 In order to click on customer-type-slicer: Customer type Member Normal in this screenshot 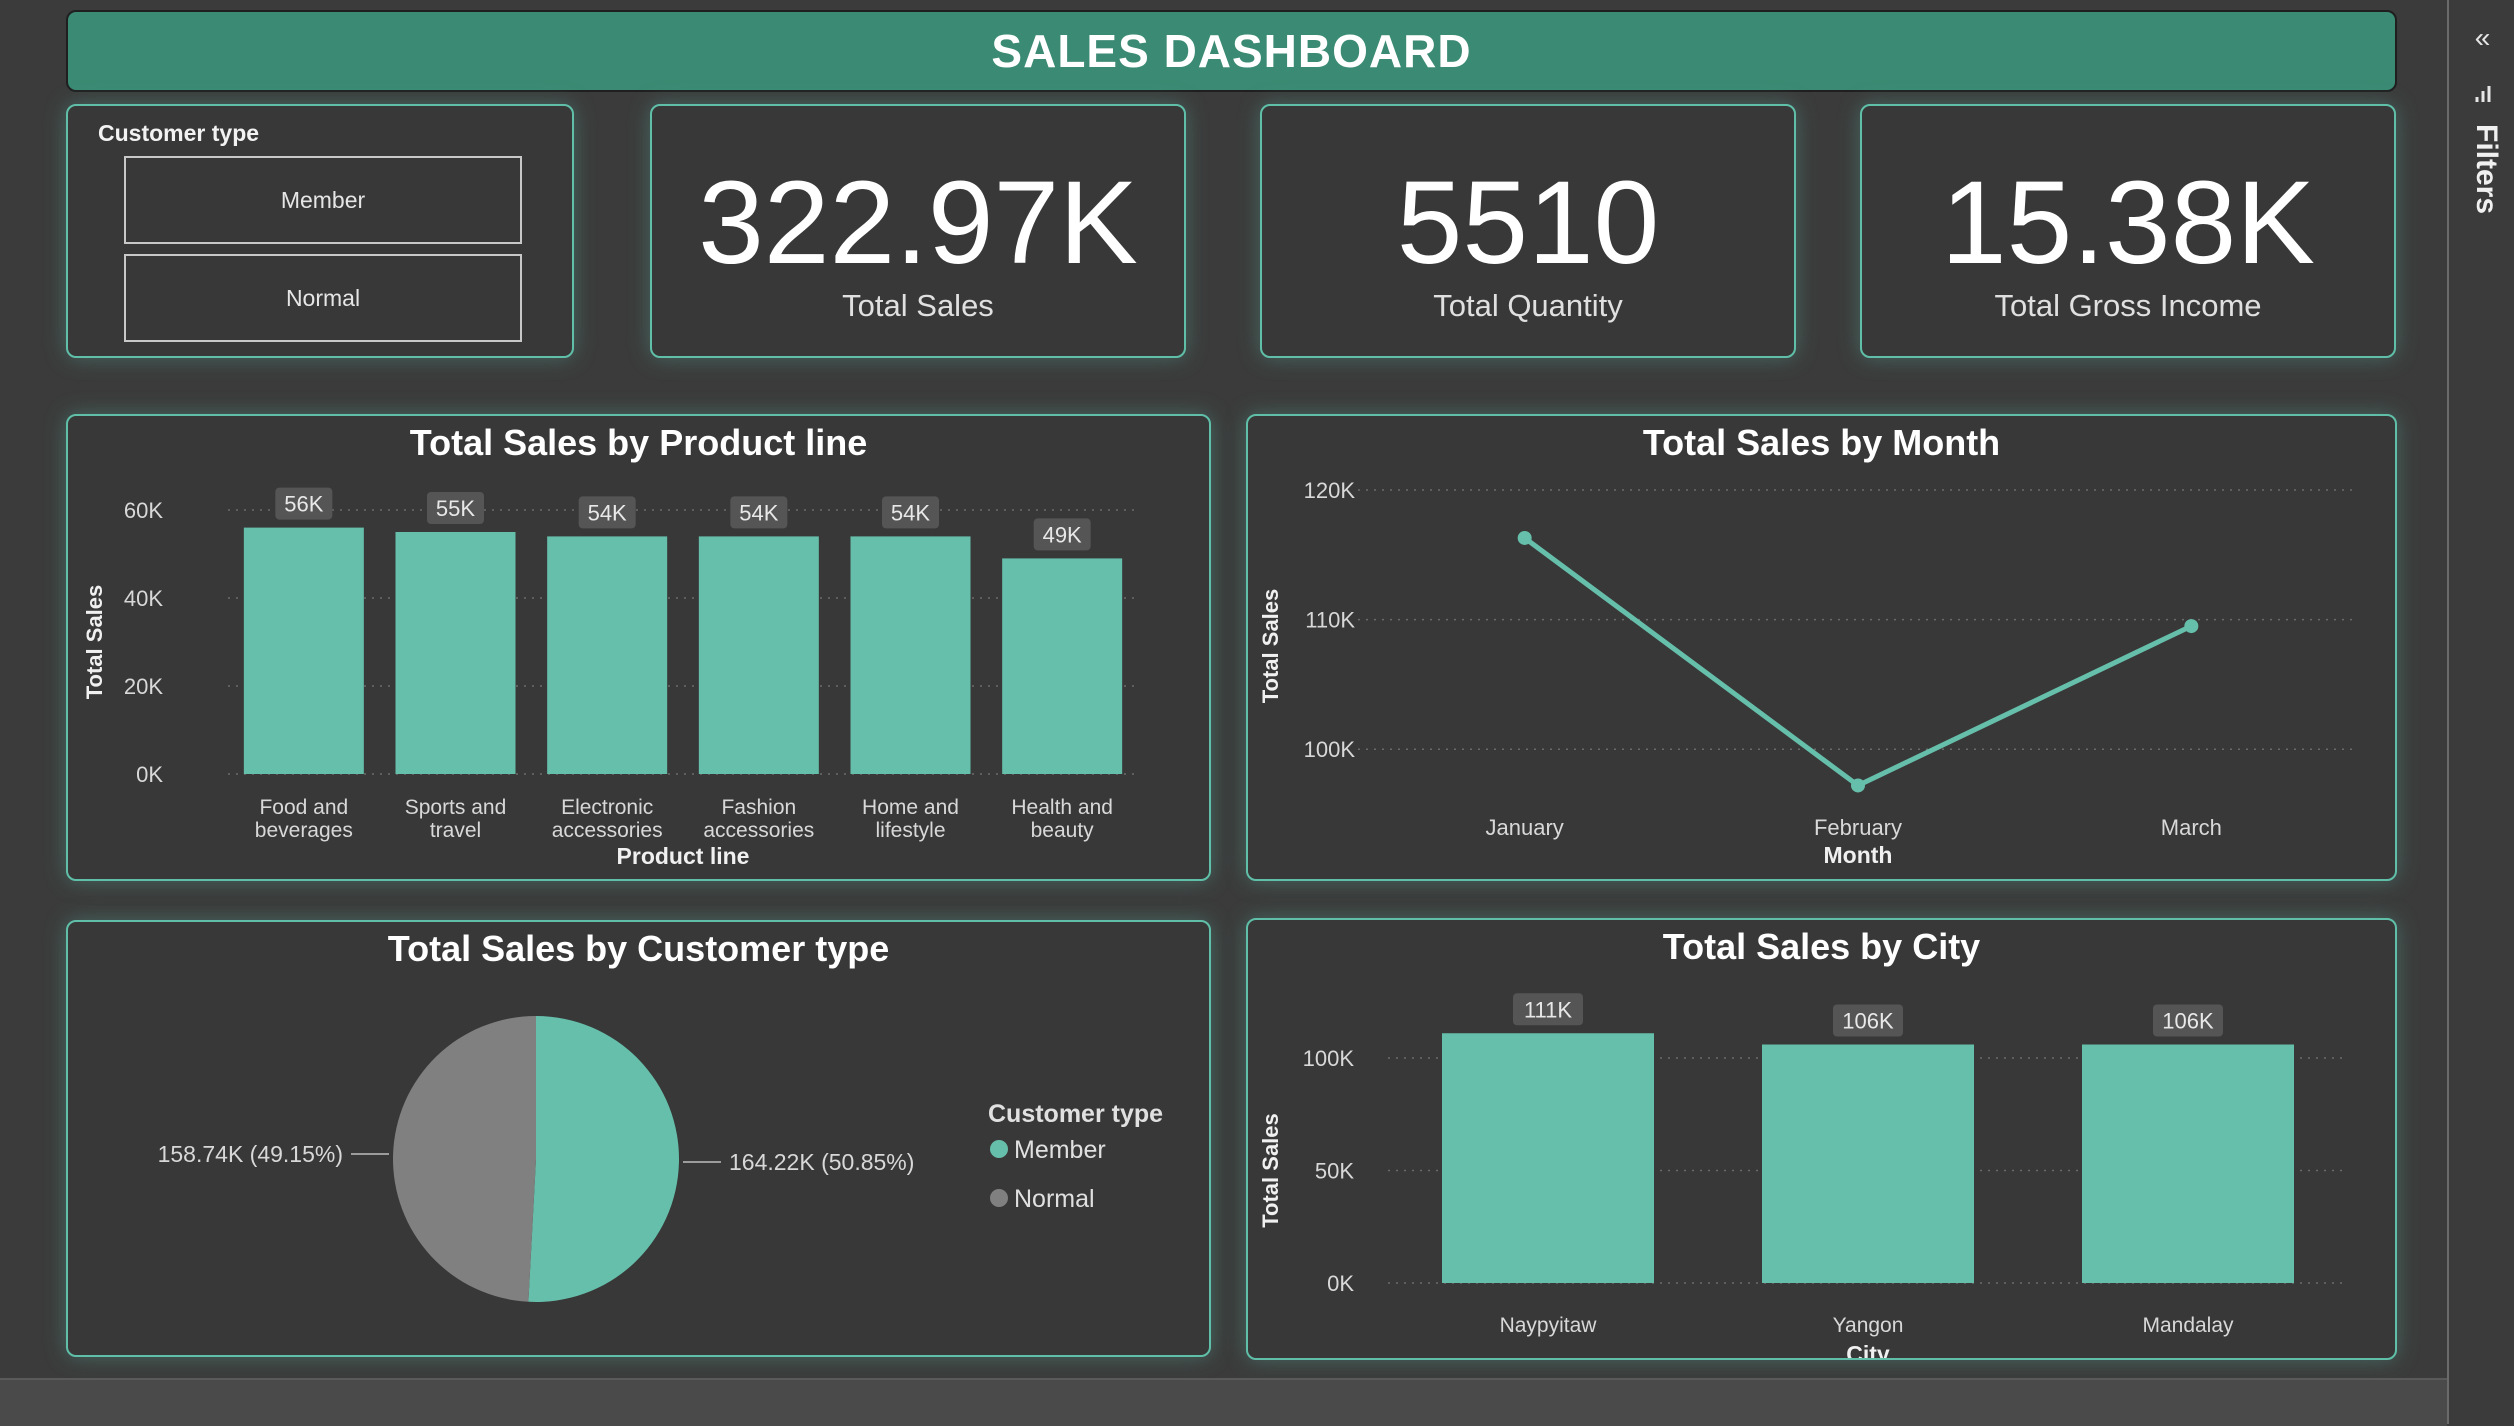, I will do `click(320, 231)`.